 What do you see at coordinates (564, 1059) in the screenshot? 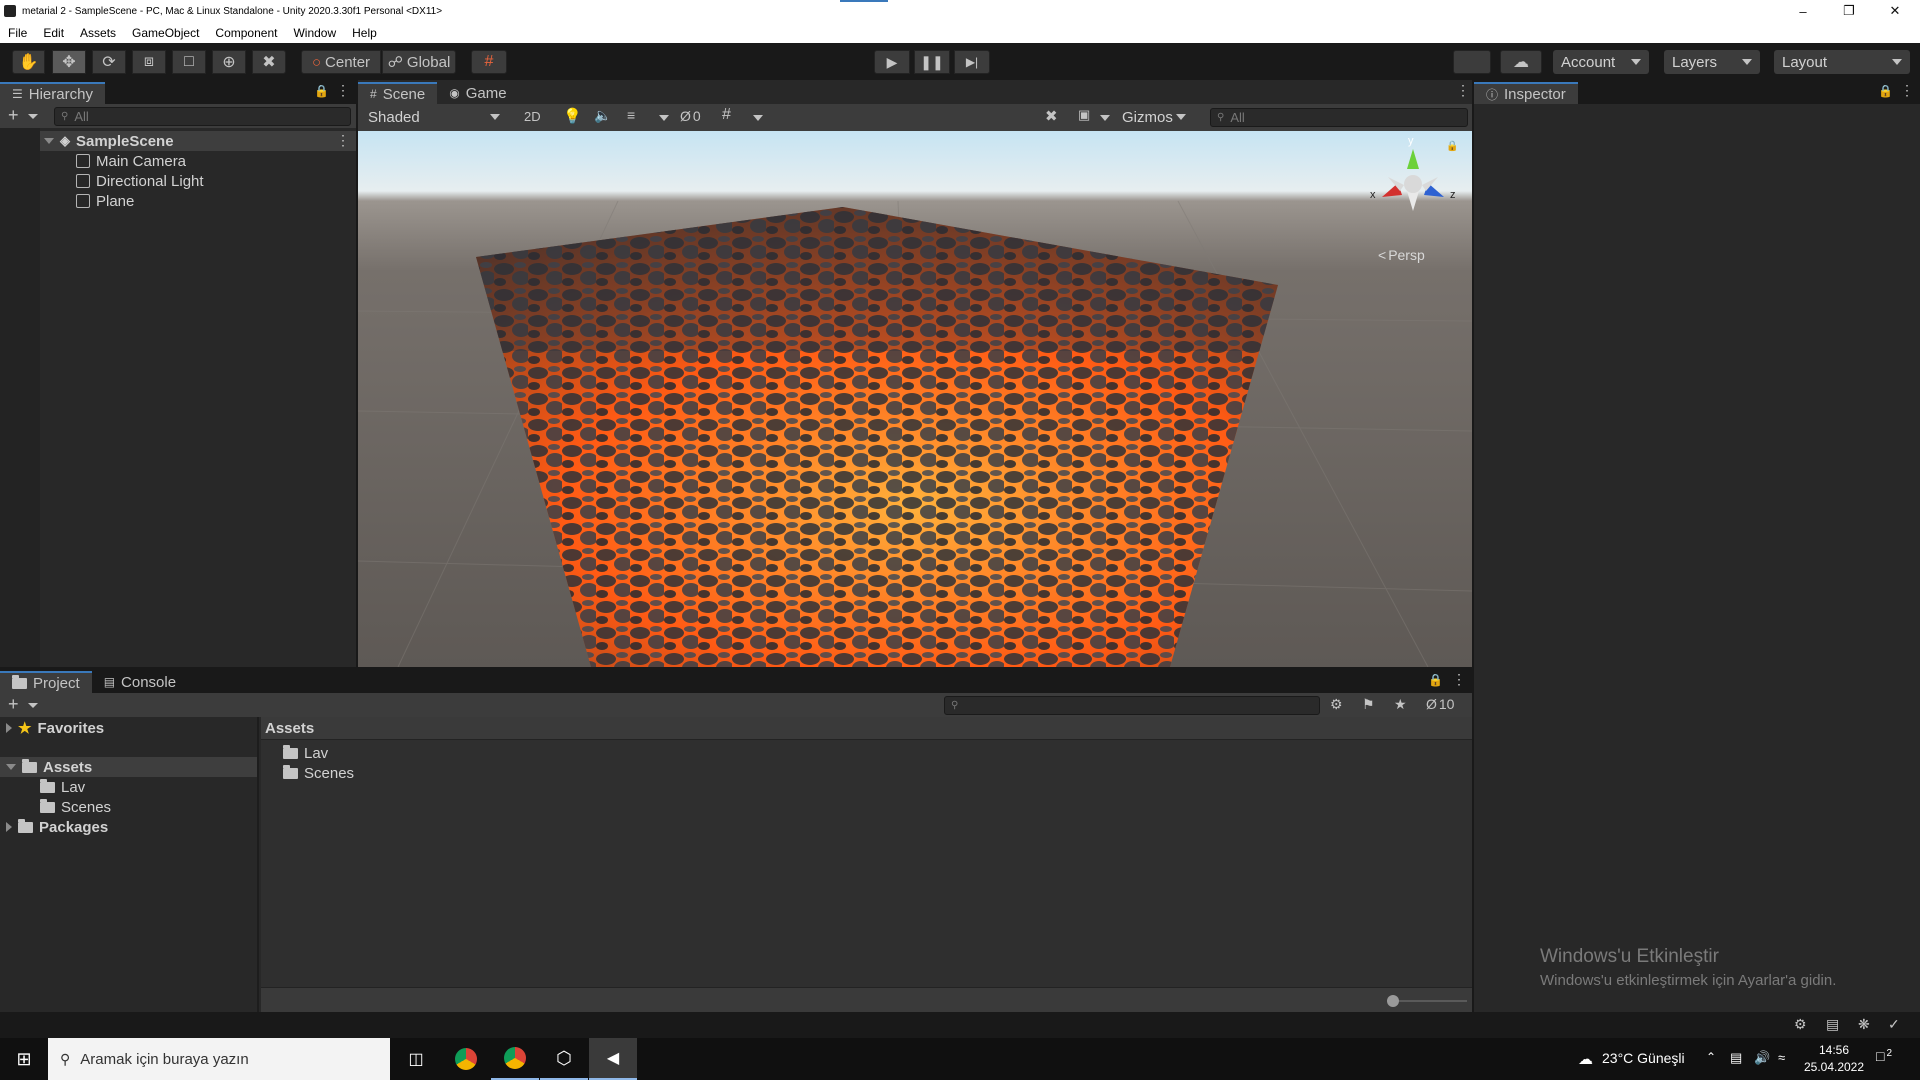
I see `unity-hub-taskbar-button: ⬡` at bounding box center [564, 1059].